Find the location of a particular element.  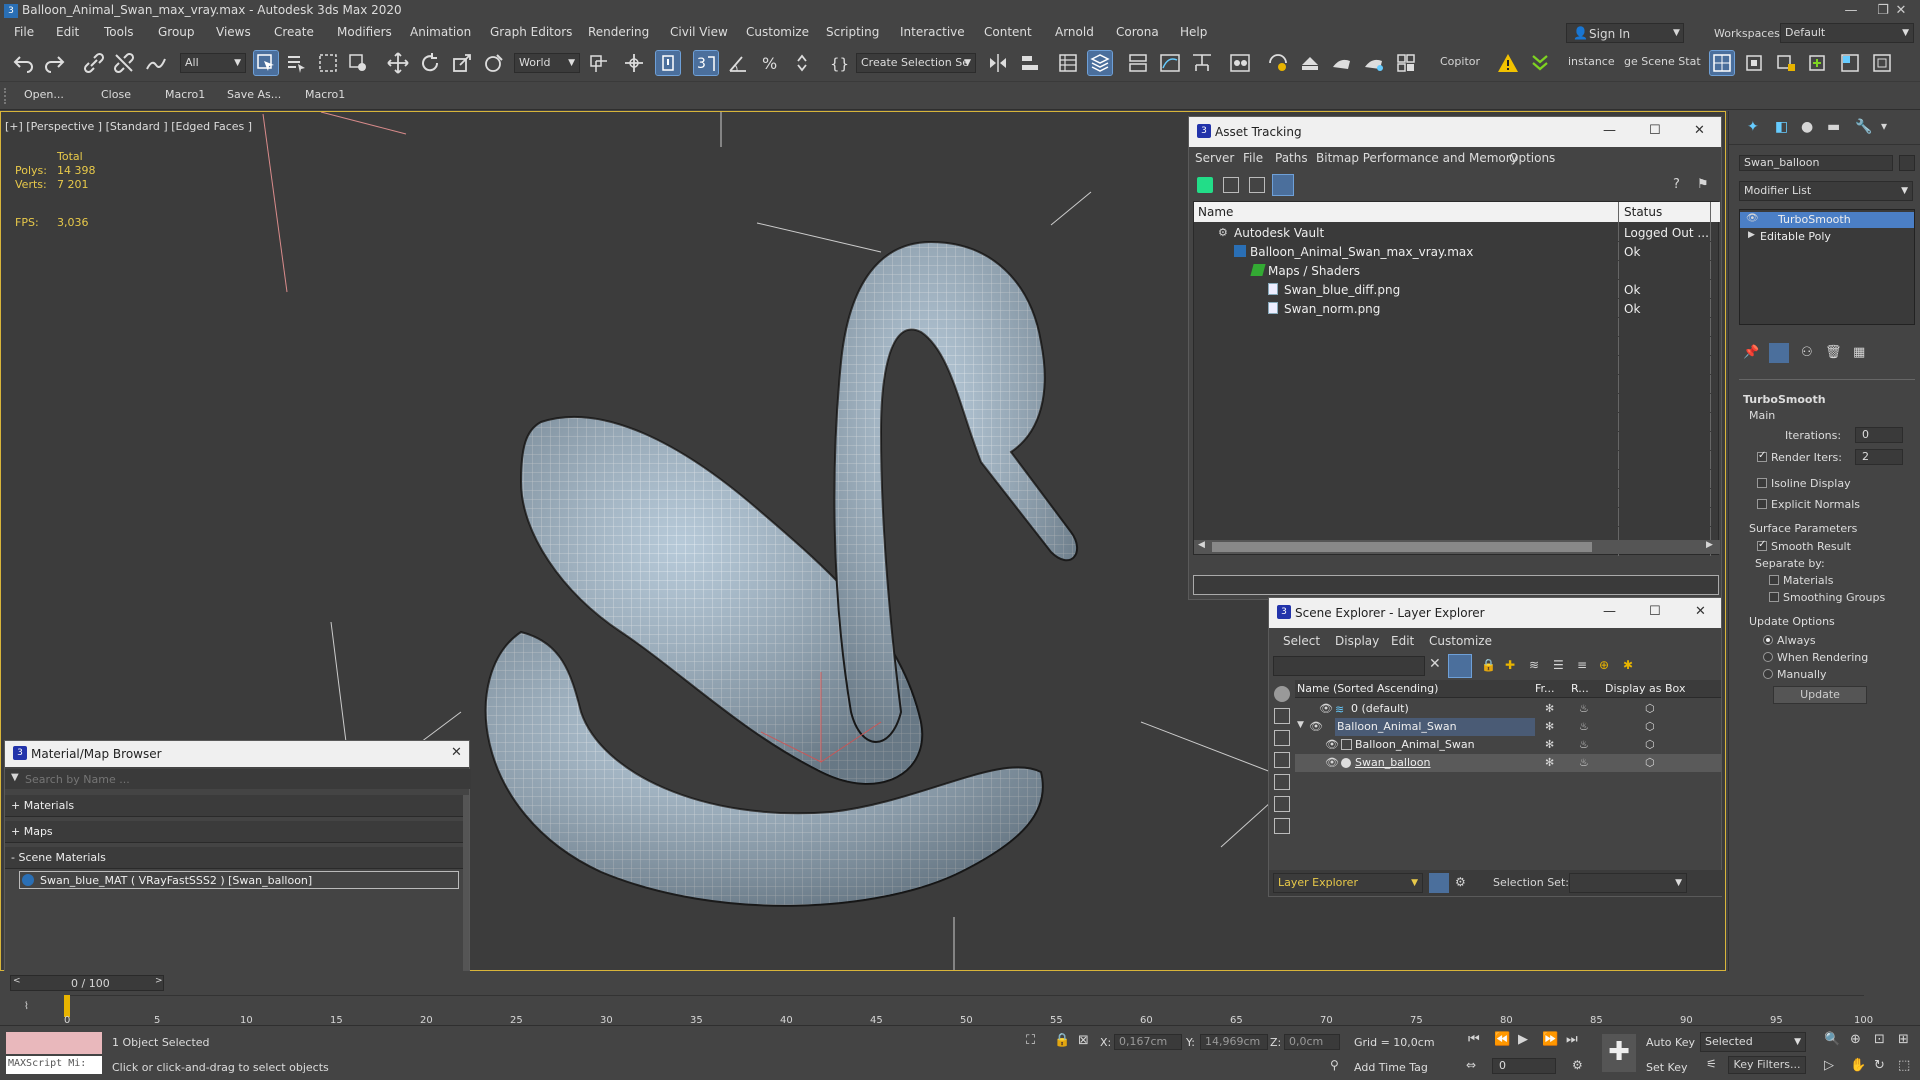

place-icon is located at coordinates (494, 63).